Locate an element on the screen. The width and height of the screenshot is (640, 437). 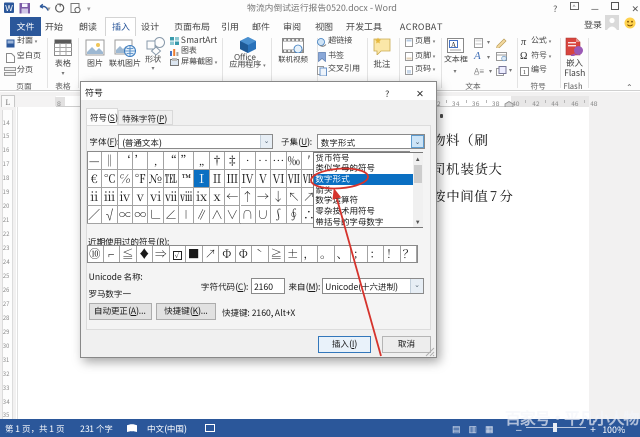
svg-text: W is located at coordinates (9, 8).